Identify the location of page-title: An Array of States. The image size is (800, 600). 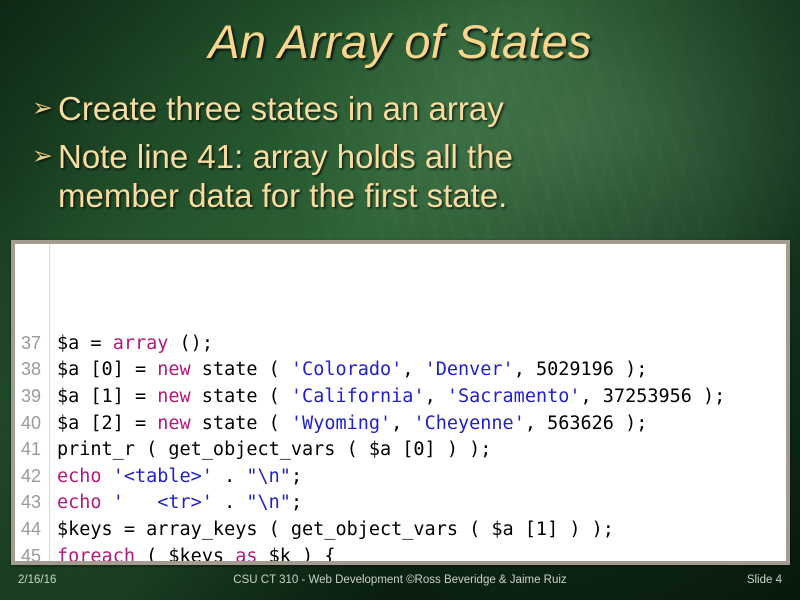
(400, 41).